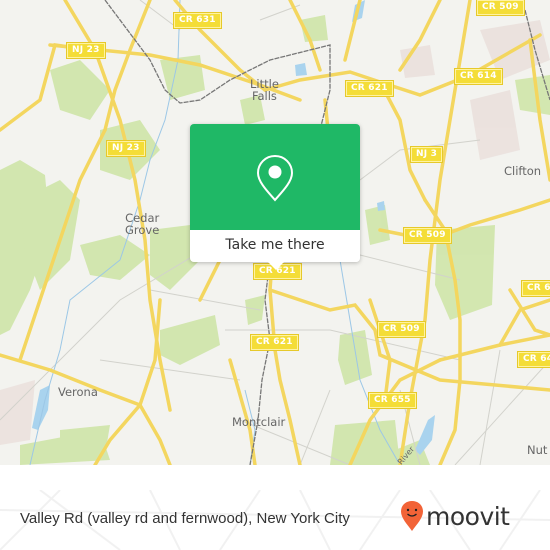  Describe the element at coordinates (78, 392) in the screenshot. I see `place-label-verona: Verona` at that location.